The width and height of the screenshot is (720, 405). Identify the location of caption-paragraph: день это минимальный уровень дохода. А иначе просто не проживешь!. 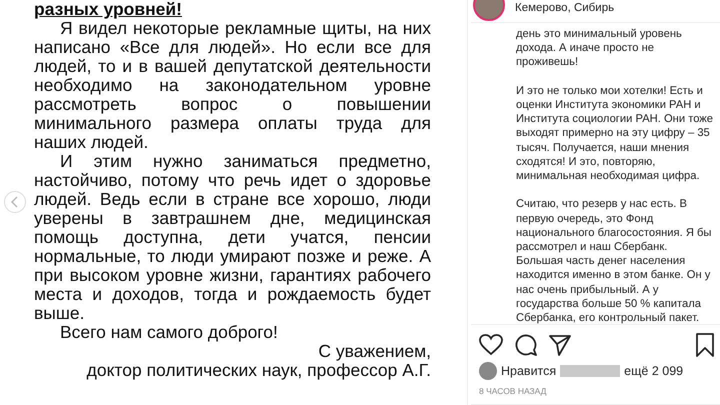
(599, 48).